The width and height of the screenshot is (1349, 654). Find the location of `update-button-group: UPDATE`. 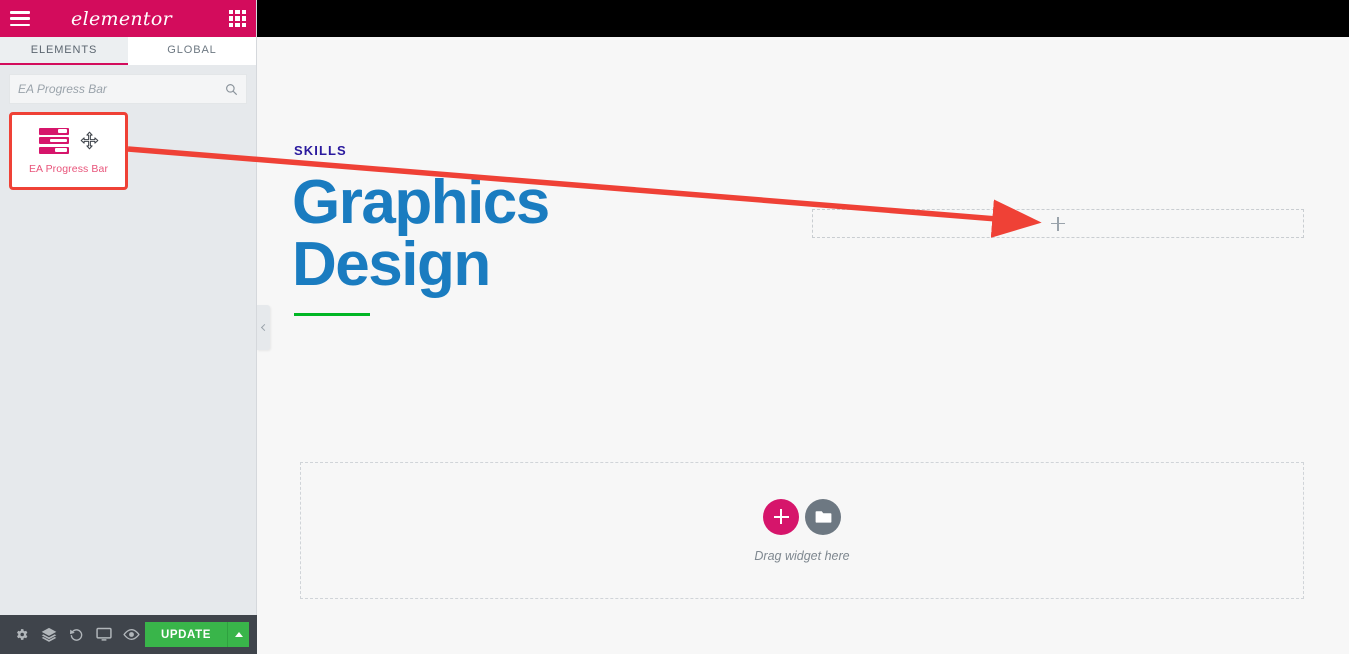

update-button-group: UPDATE is located at coordinates (196, 634).